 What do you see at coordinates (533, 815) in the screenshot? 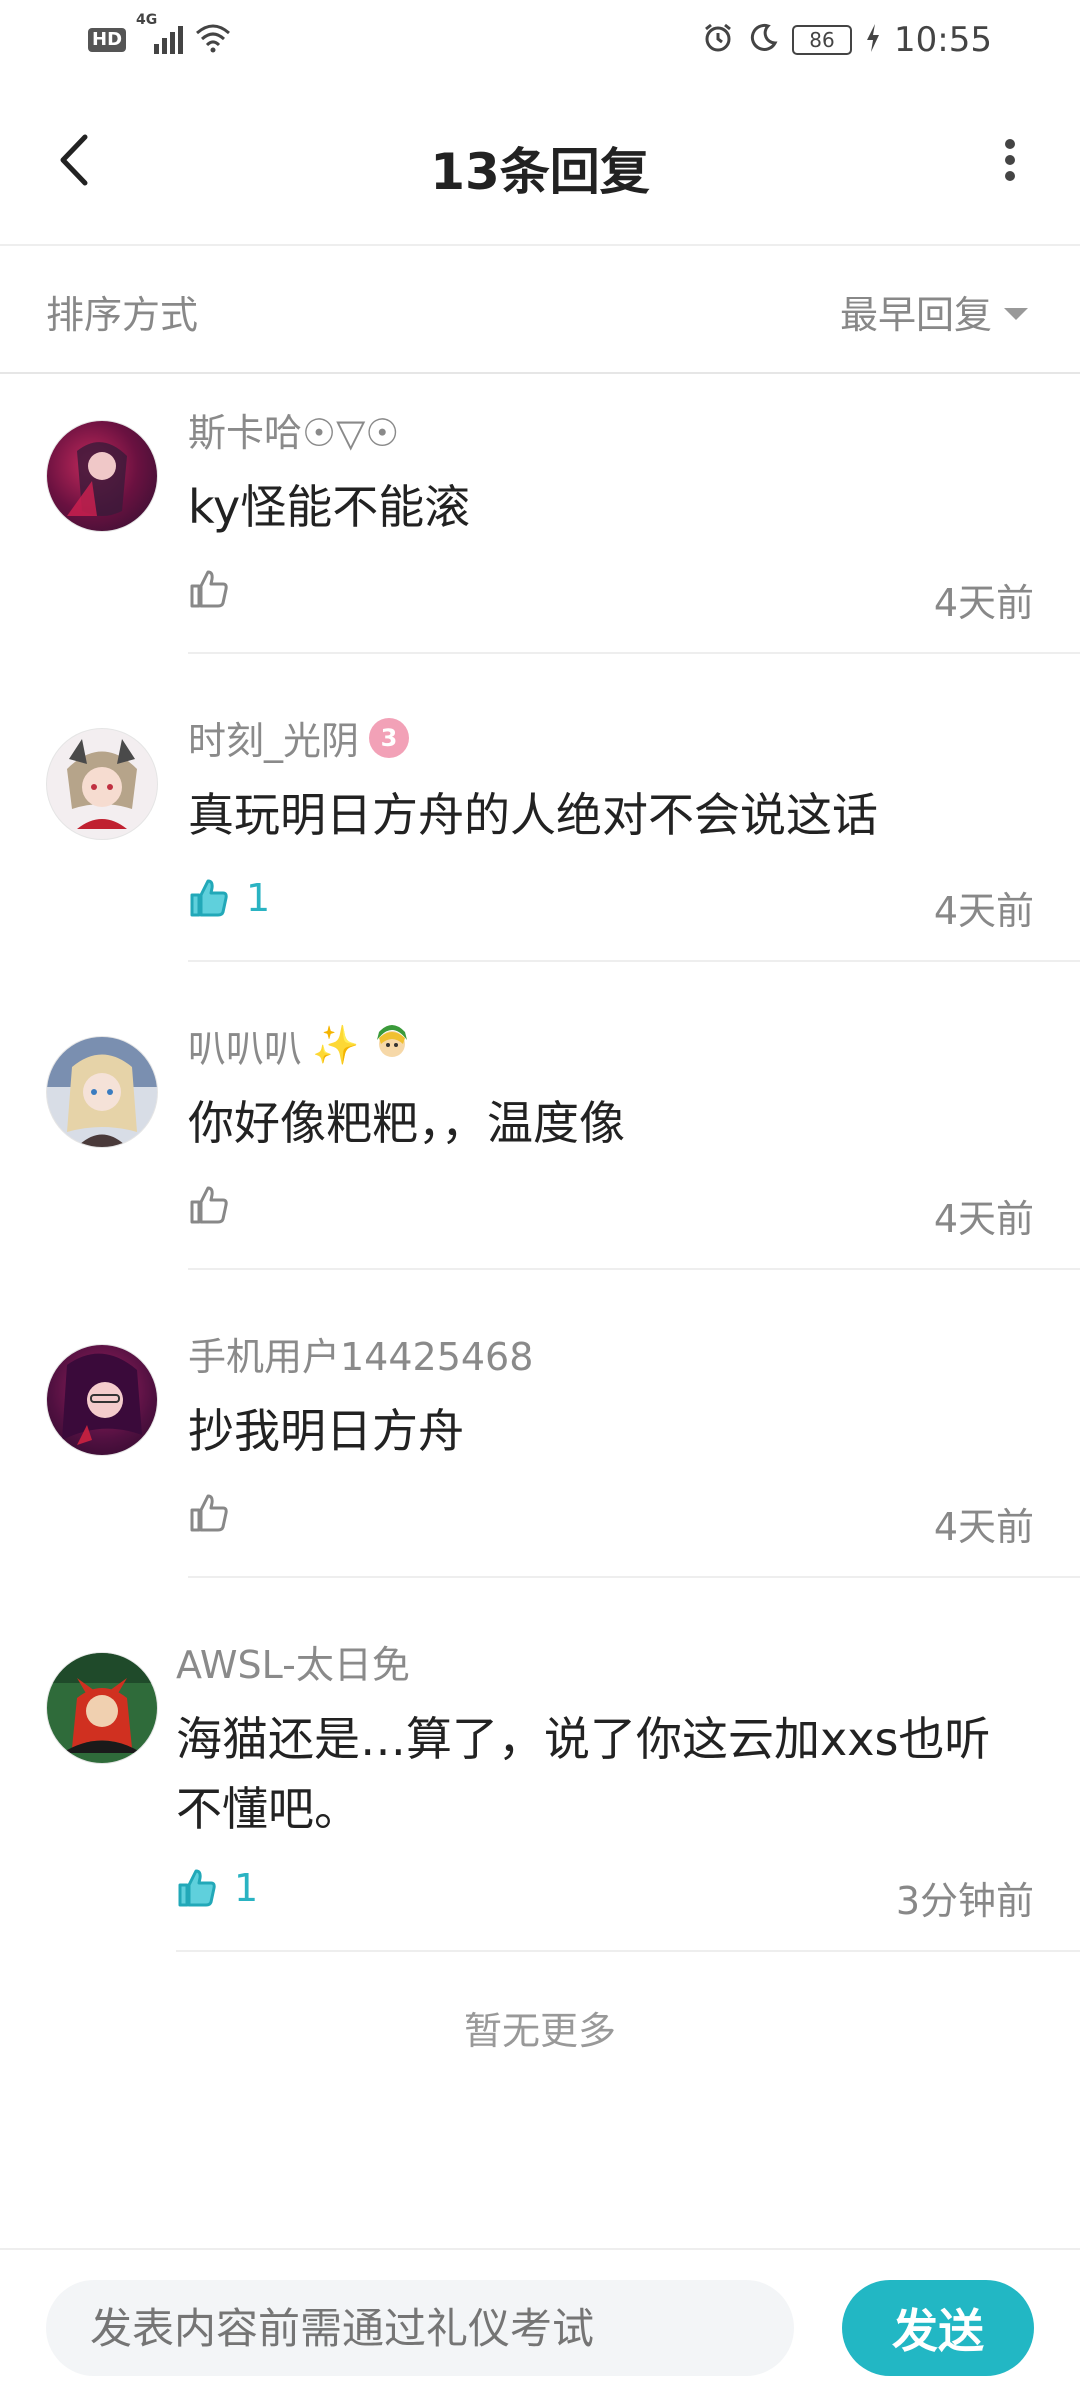
I see `comment-content: 真玩明日方舟的人绝对不会说这话` at bounding box center [533, 815].